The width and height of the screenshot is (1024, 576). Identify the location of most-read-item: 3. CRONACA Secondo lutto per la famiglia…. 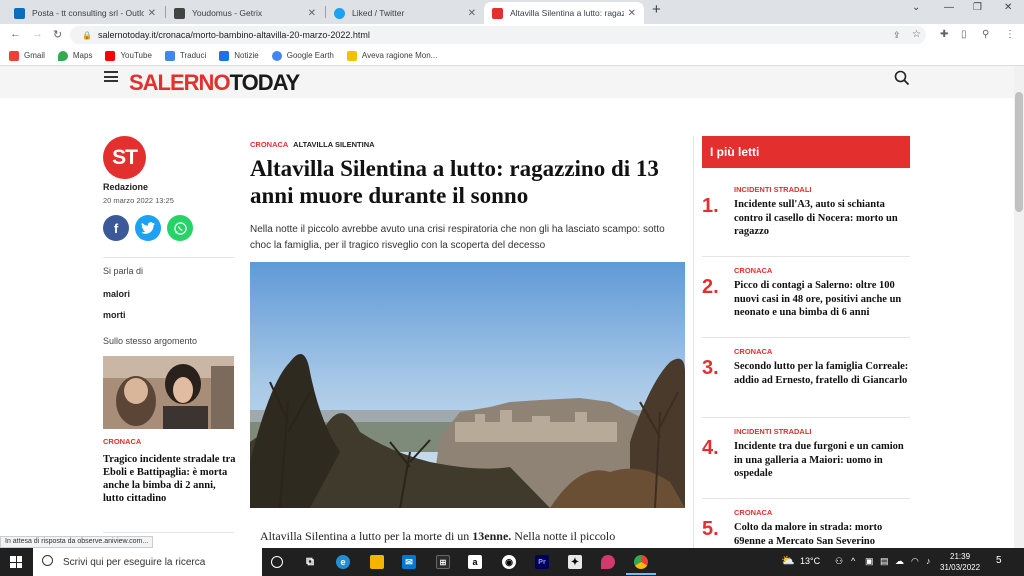
(806, 382).